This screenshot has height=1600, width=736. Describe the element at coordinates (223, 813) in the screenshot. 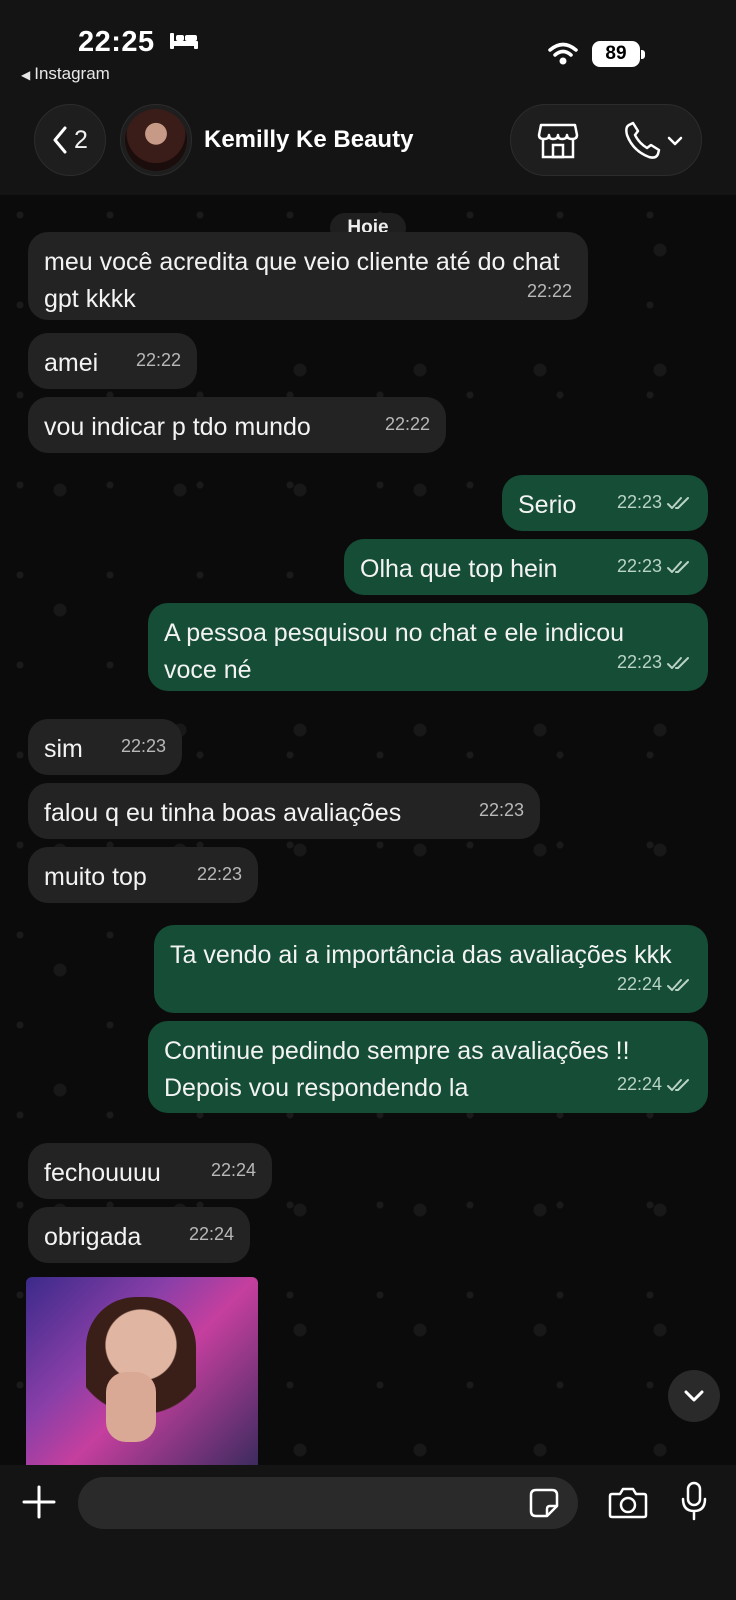

I see `message-text: falou q eu tinha boas avaliações` at that location.